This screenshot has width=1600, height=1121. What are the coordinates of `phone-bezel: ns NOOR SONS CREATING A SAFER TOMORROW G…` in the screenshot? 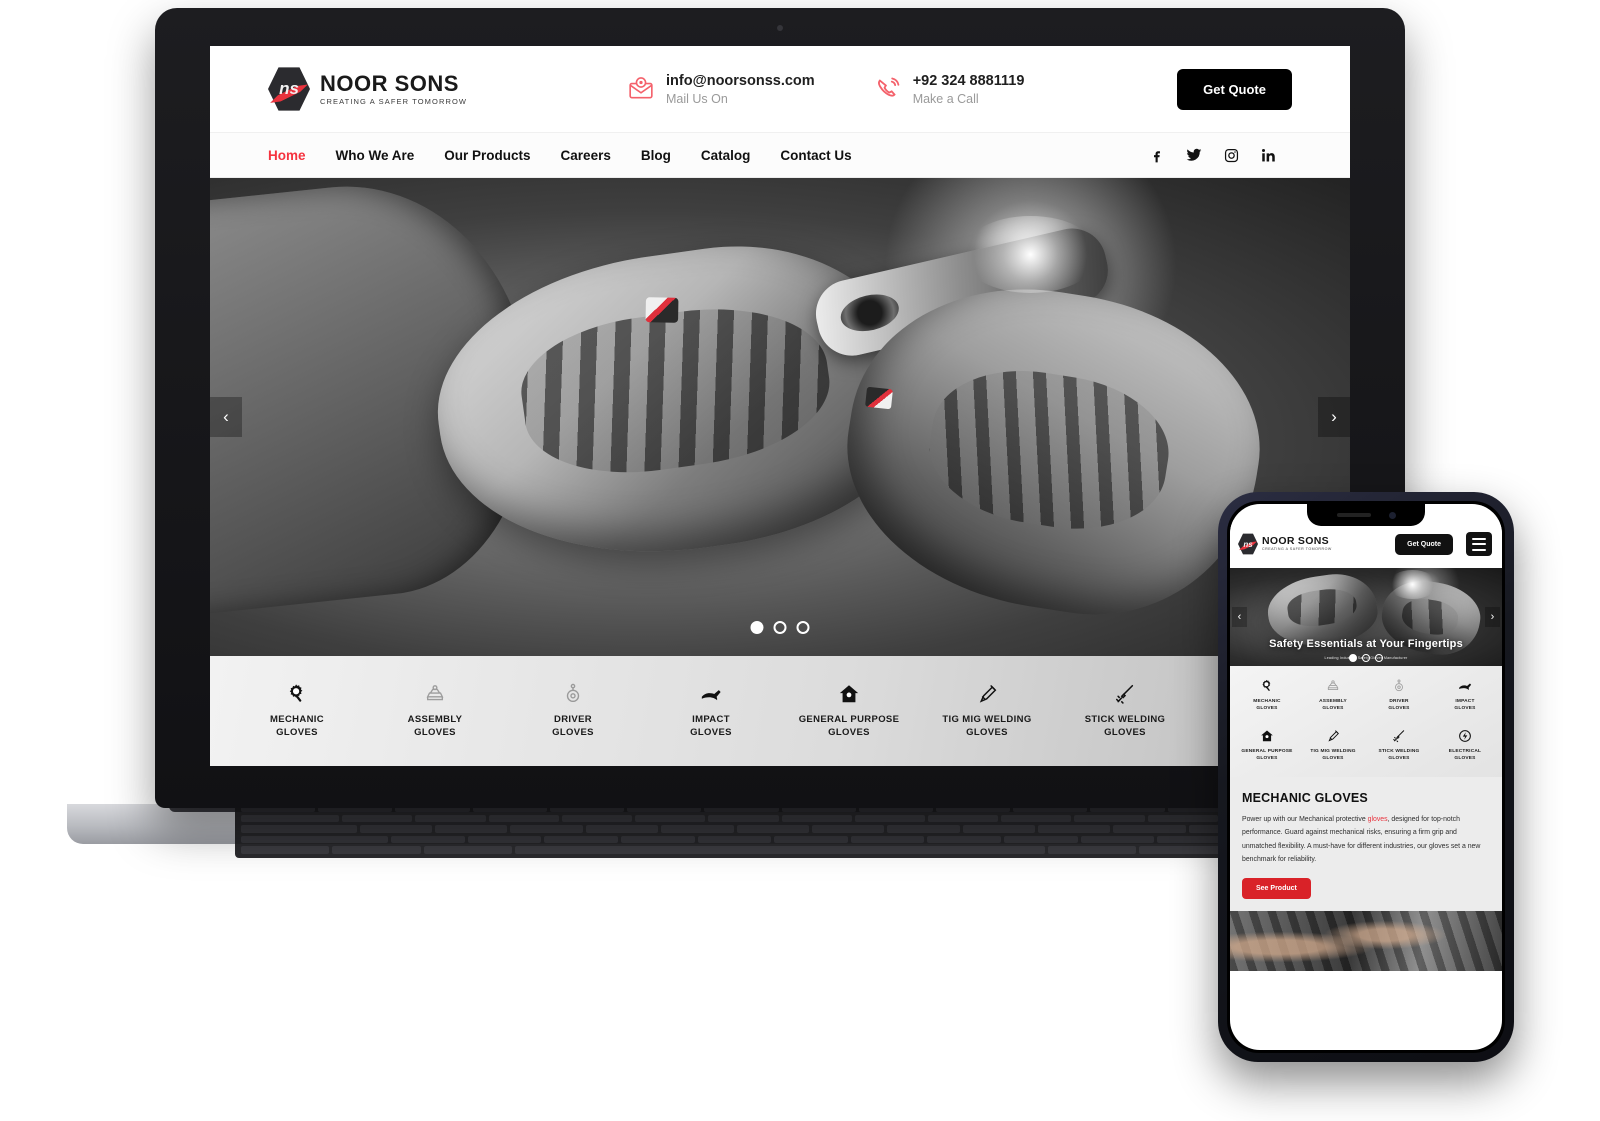 It's located at (1366, 777).